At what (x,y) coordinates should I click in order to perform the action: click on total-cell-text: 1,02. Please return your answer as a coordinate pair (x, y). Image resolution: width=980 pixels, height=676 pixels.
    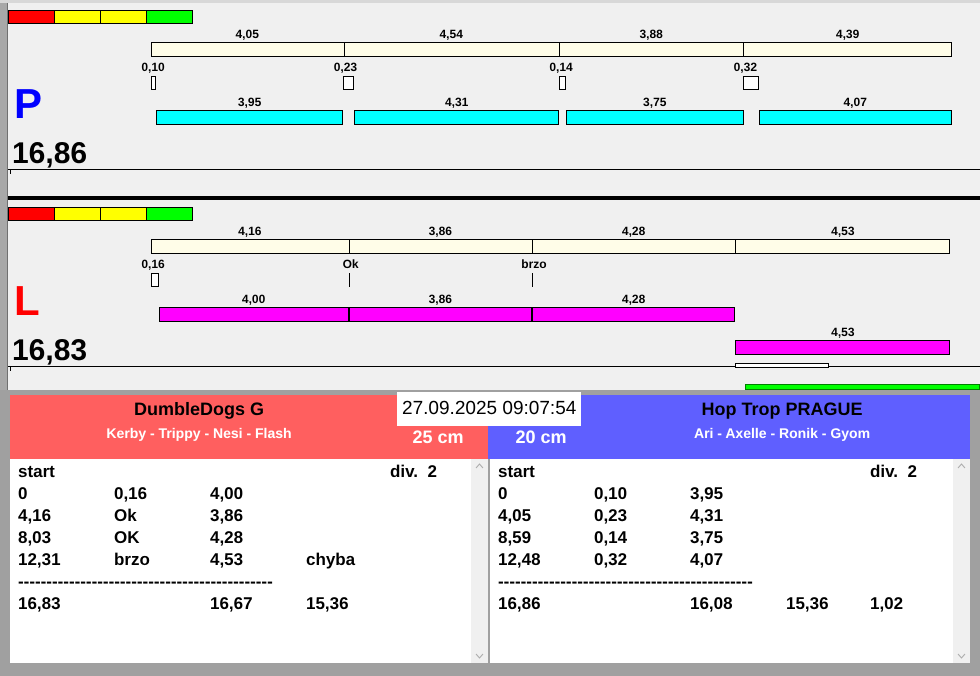
    Looking at the image, I should click on (887, 604).